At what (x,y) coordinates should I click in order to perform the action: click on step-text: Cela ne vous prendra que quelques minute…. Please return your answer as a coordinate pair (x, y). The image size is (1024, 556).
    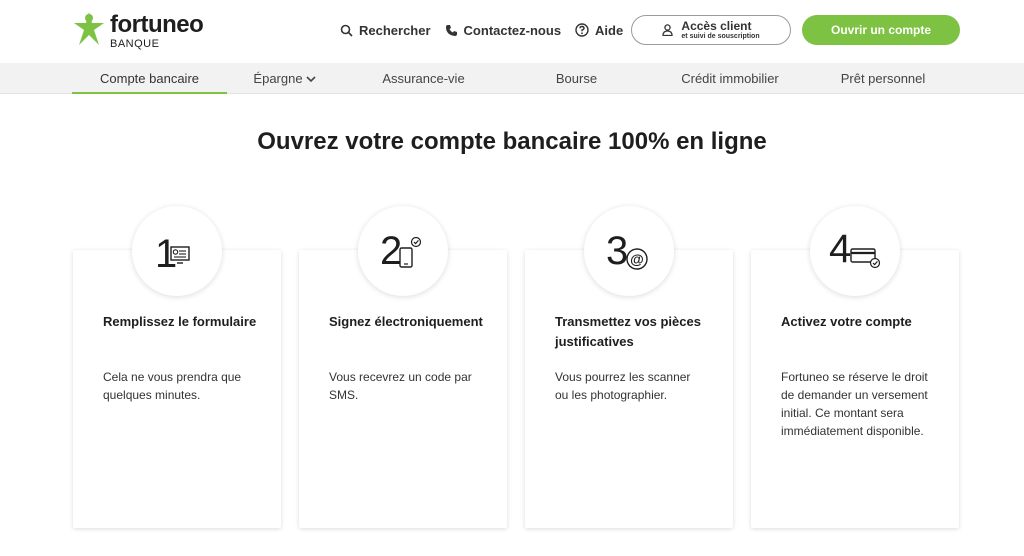
    Looking at the image, I should click on (172, 386).